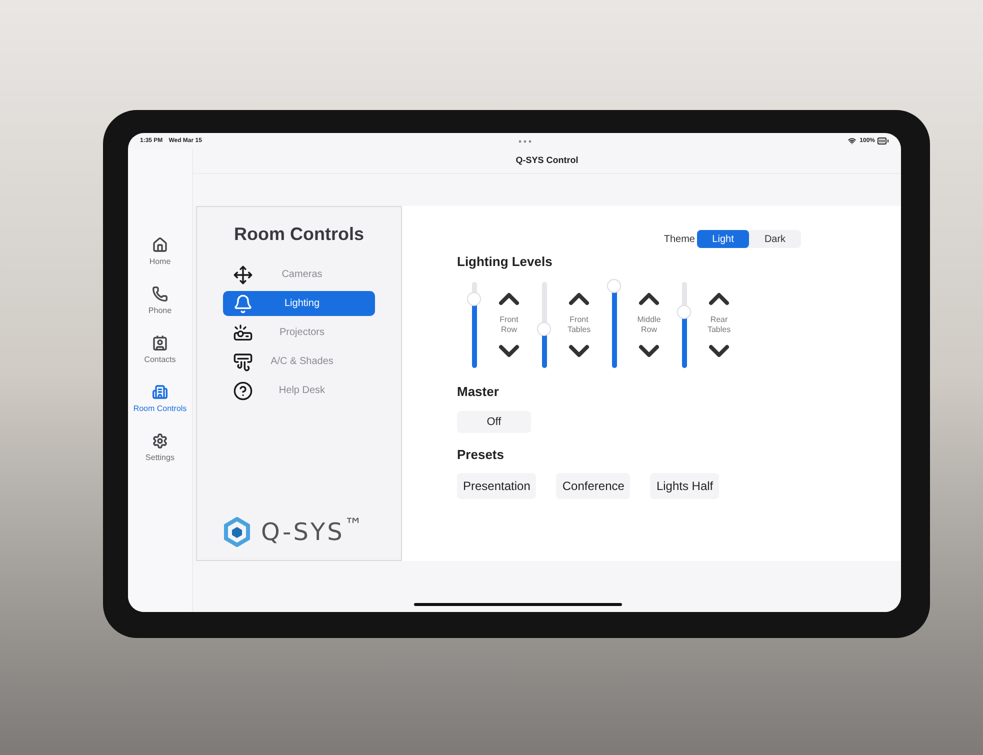 The width and height of the screenshot is (983, 755). I want to click on tab-bar-item: Room Controls, so click(160, 399).